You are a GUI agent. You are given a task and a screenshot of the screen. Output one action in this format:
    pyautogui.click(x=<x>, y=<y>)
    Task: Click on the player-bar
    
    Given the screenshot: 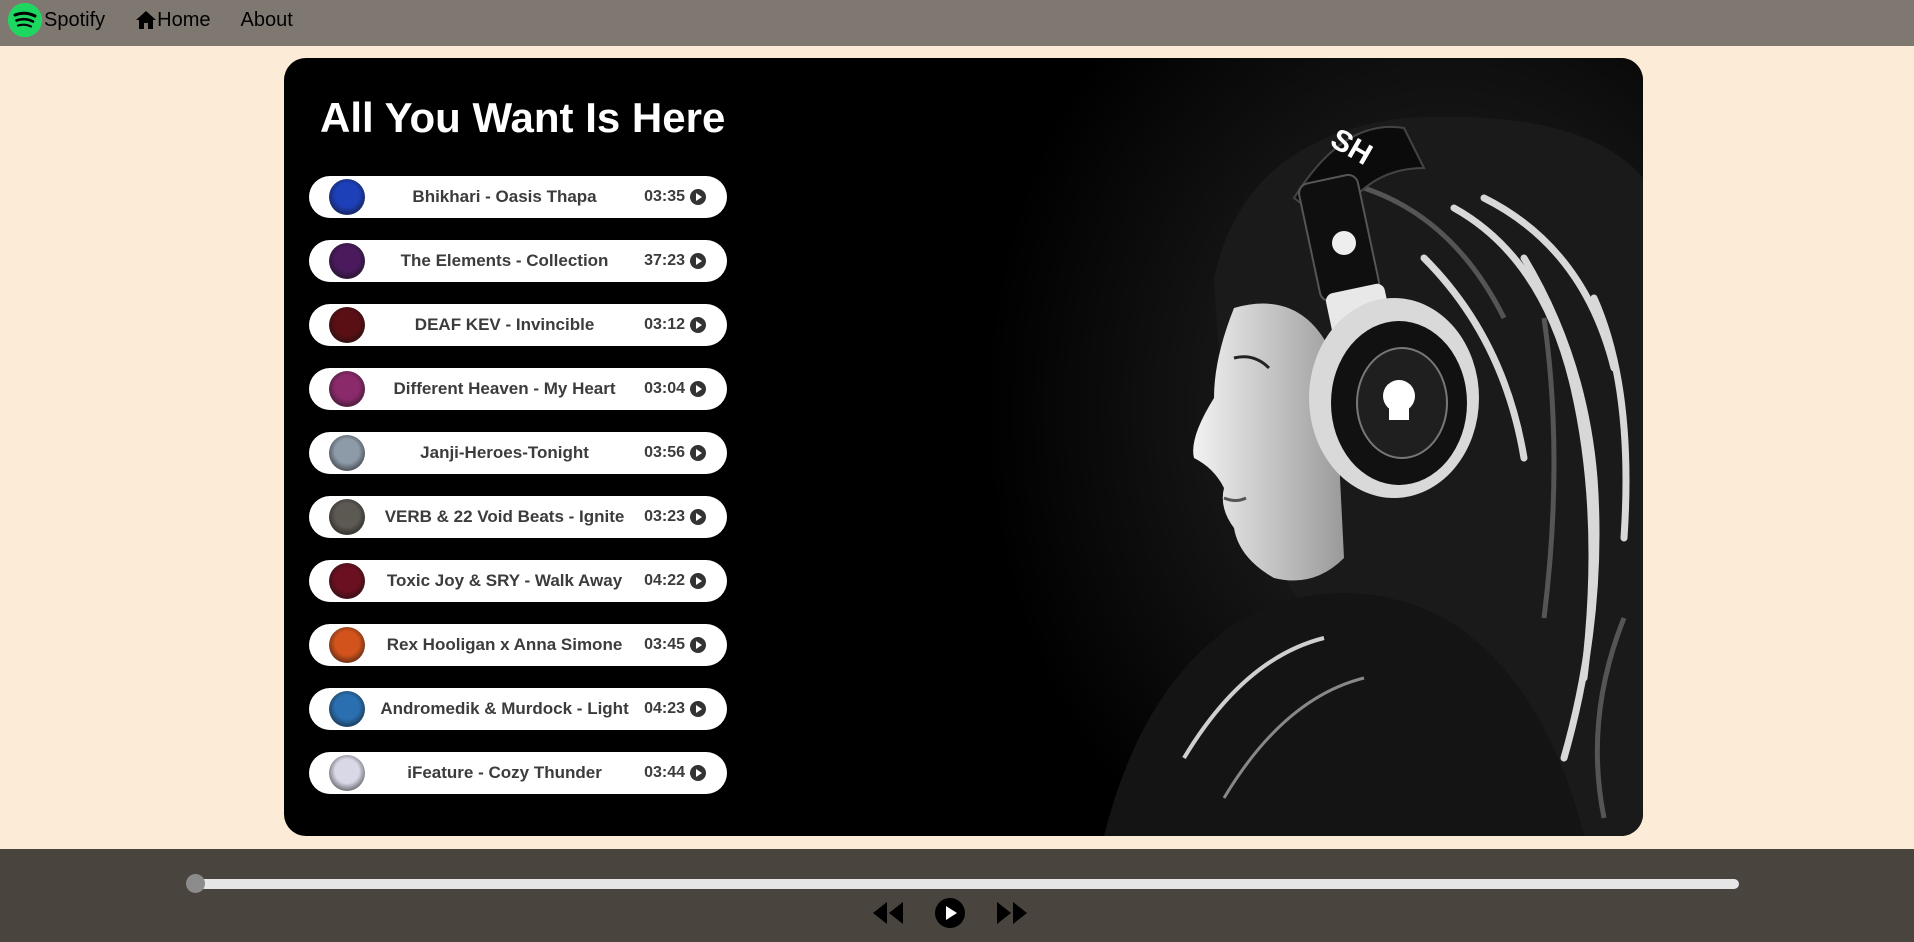 What is the action you would take?
    pyautogui.click(x=957, y=895)
    